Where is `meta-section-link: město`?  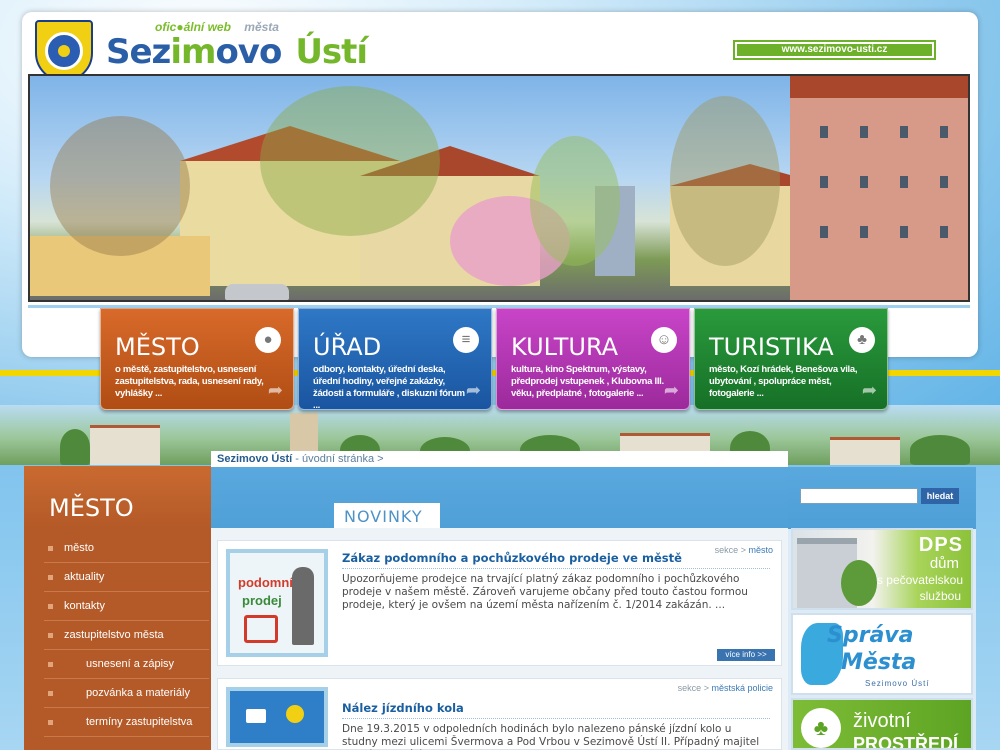
meta-section-link: město is located at coordinates (760, 550).